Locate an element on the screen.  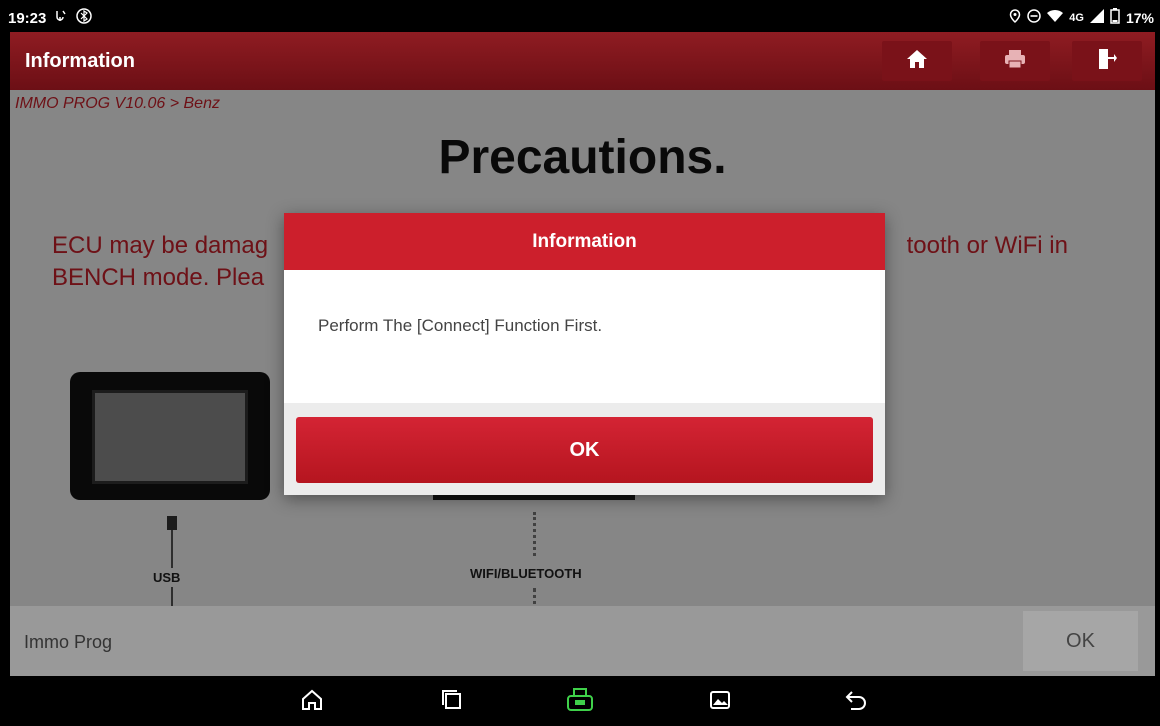
recent-apps-icon is located at coordinates (452, 702).